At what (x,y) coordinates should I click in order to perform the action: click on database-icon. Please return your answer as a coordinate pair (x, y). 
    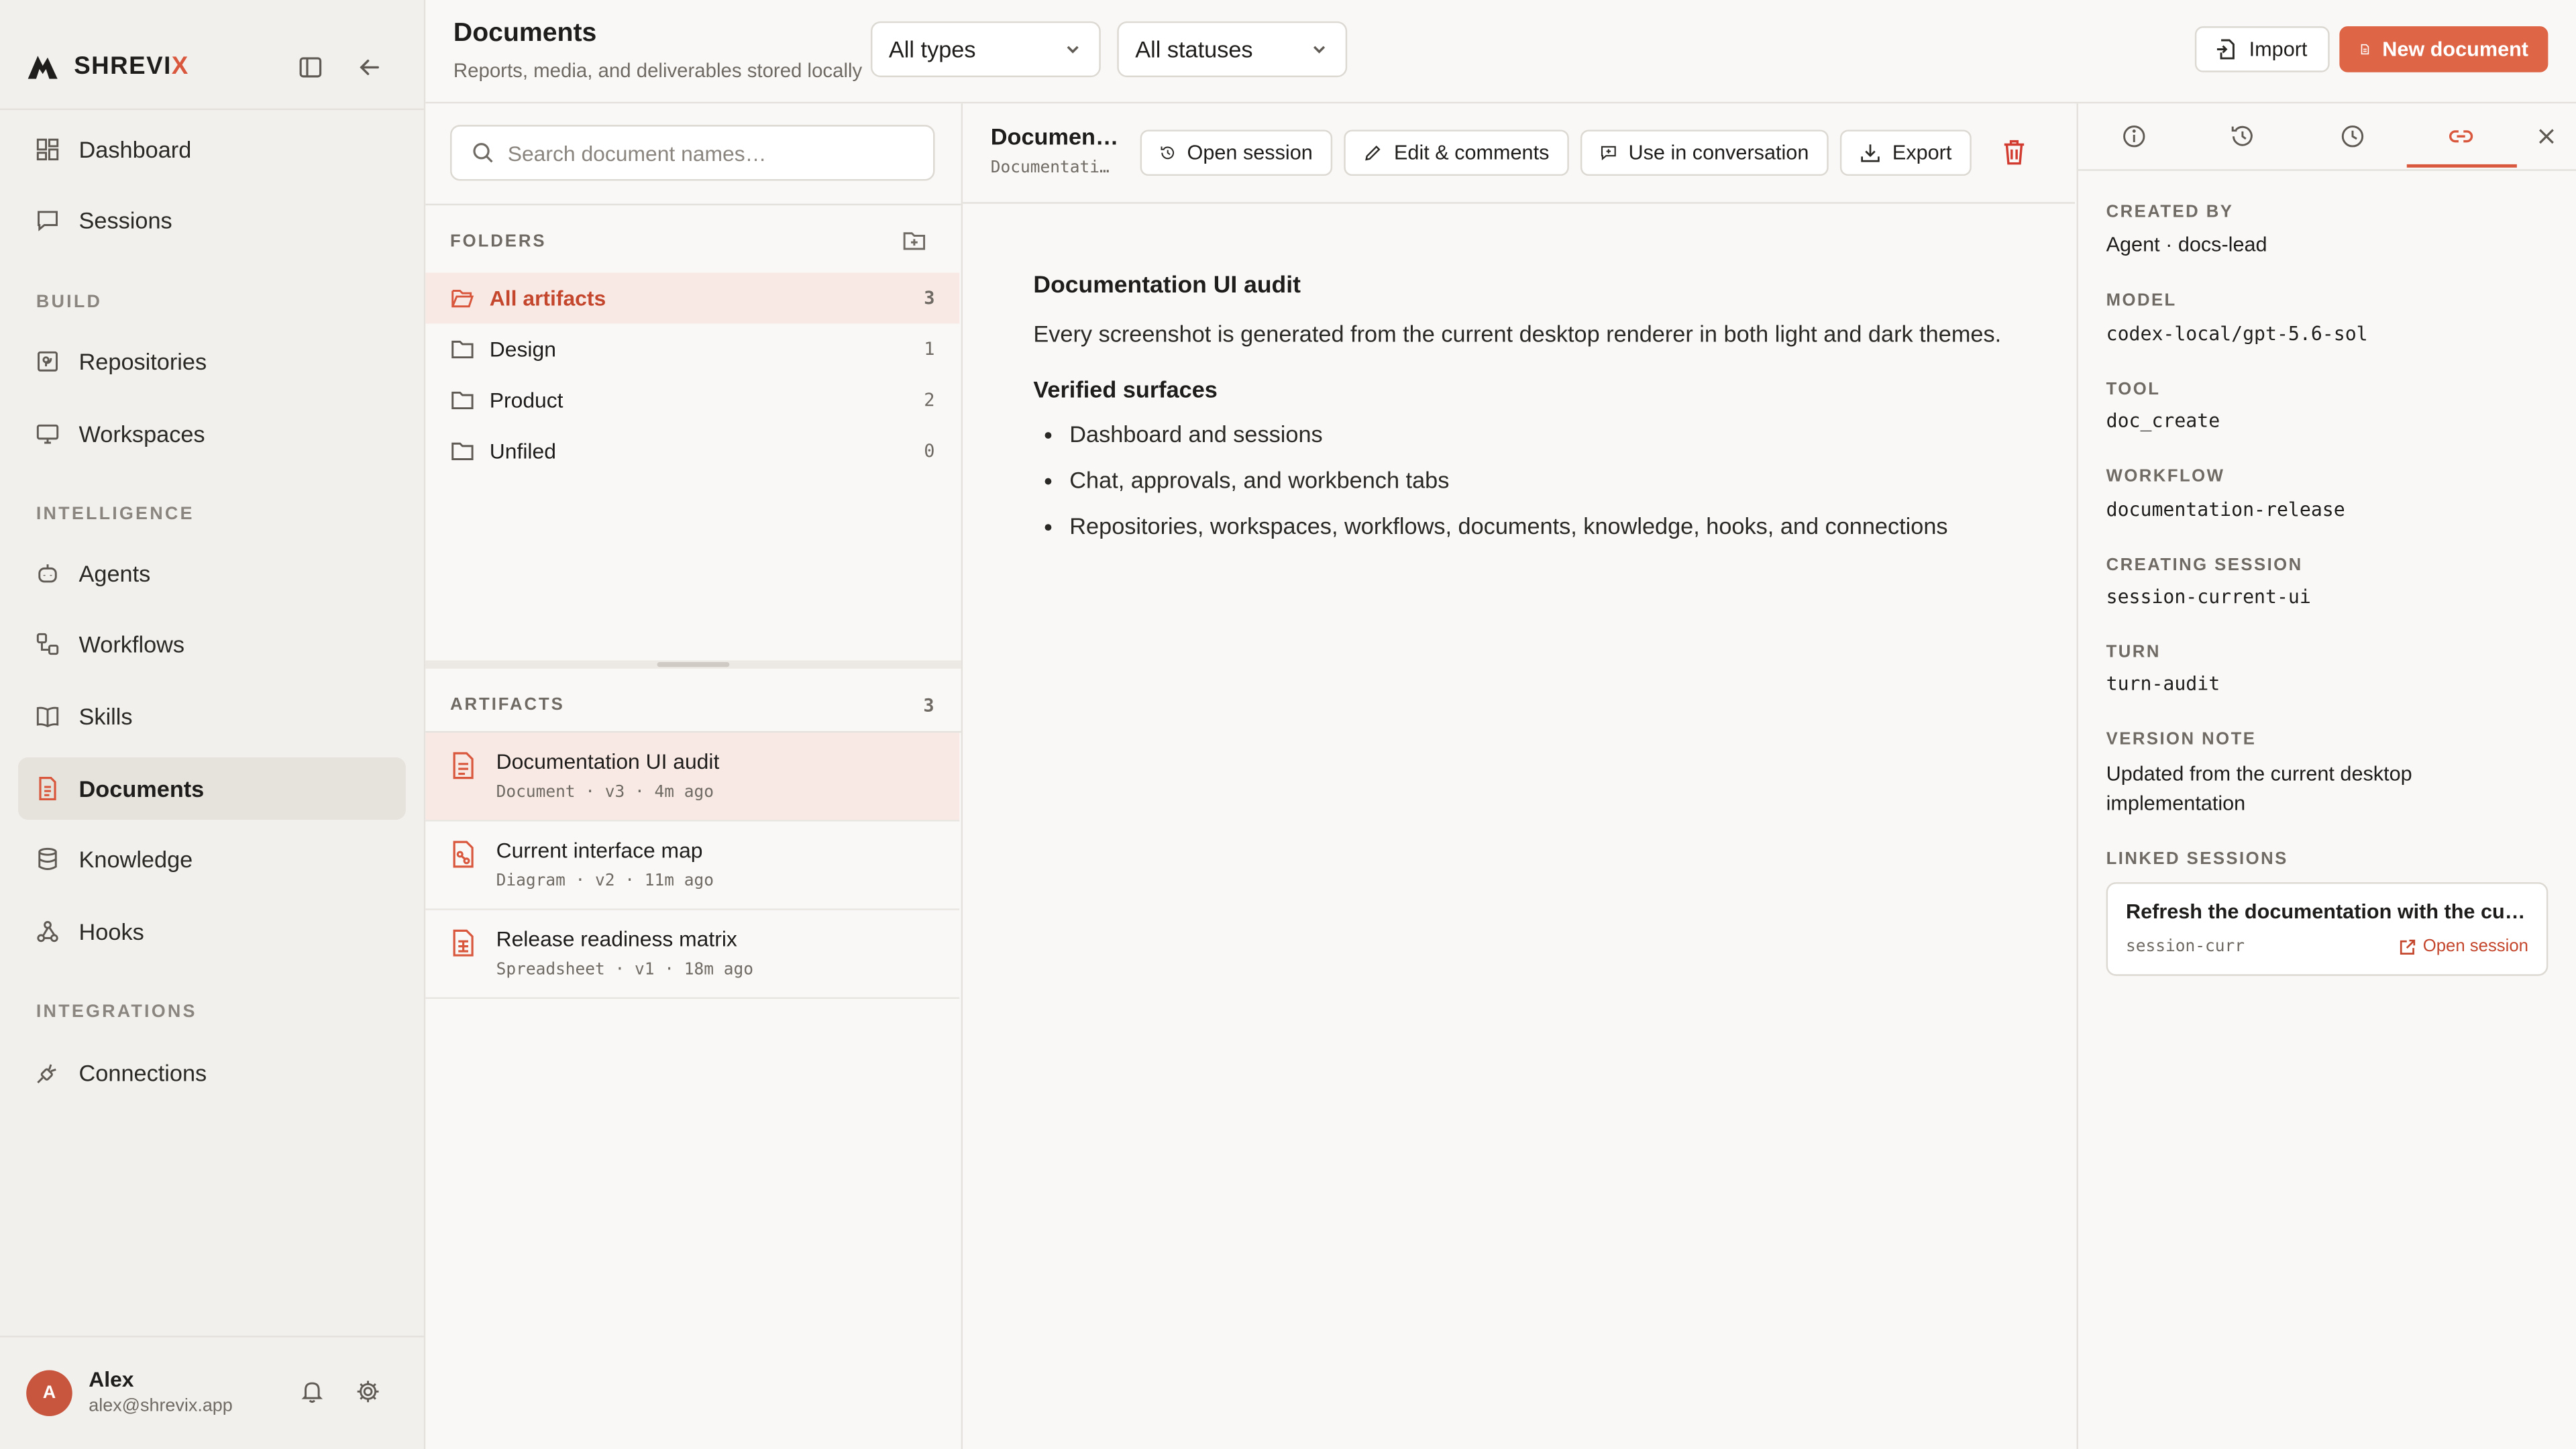
    Looking at the image, I should click on (47, 858).